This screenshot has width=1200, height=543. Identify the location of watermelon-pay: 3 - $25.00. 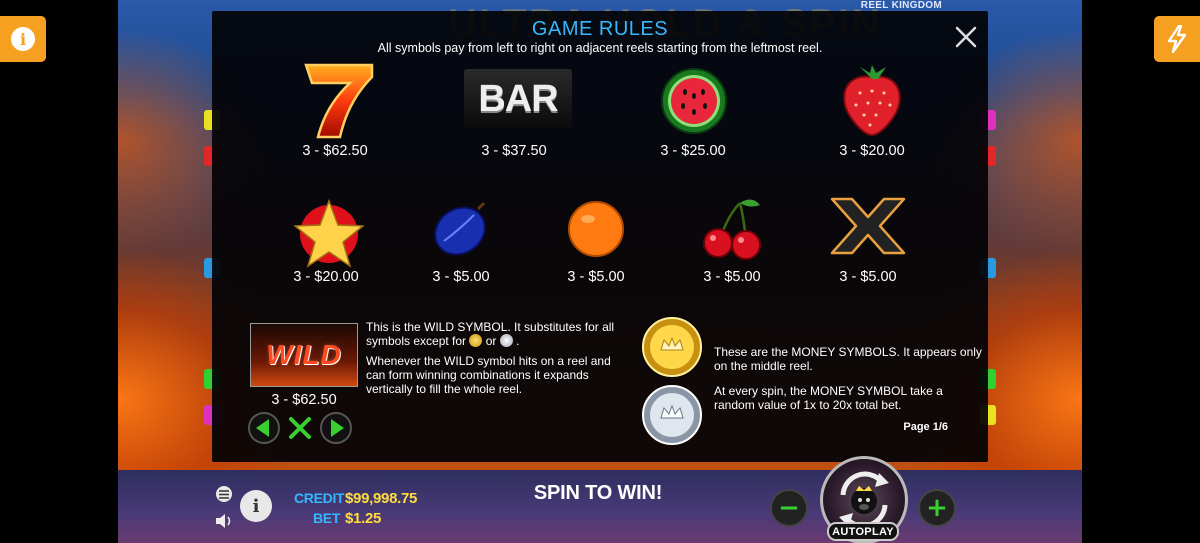
(693, 151).